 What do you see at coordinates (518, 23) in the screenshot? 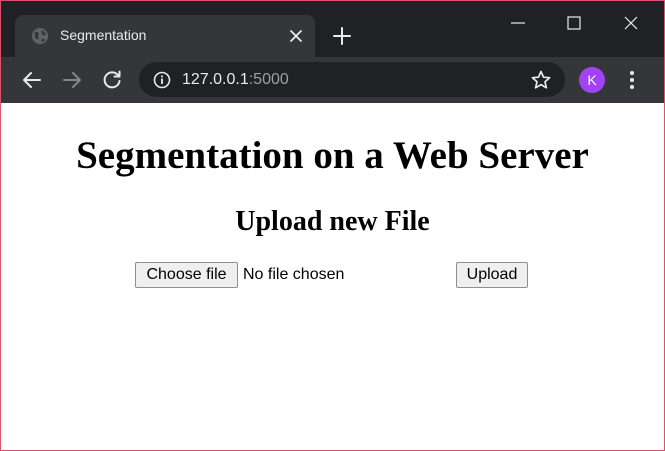
I see `minimize-icon` at bounding box center [518, 23].